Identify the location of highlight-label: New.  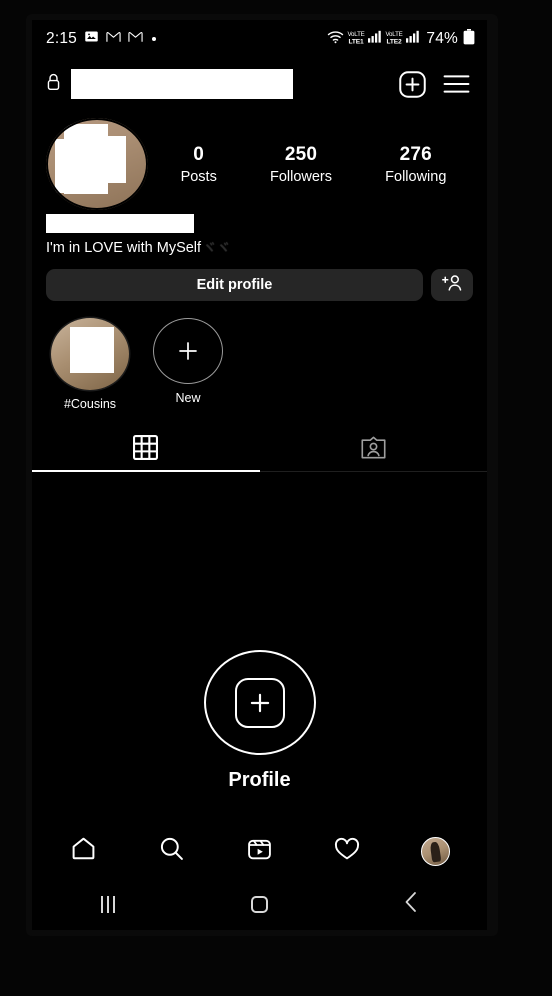
(188, 398).